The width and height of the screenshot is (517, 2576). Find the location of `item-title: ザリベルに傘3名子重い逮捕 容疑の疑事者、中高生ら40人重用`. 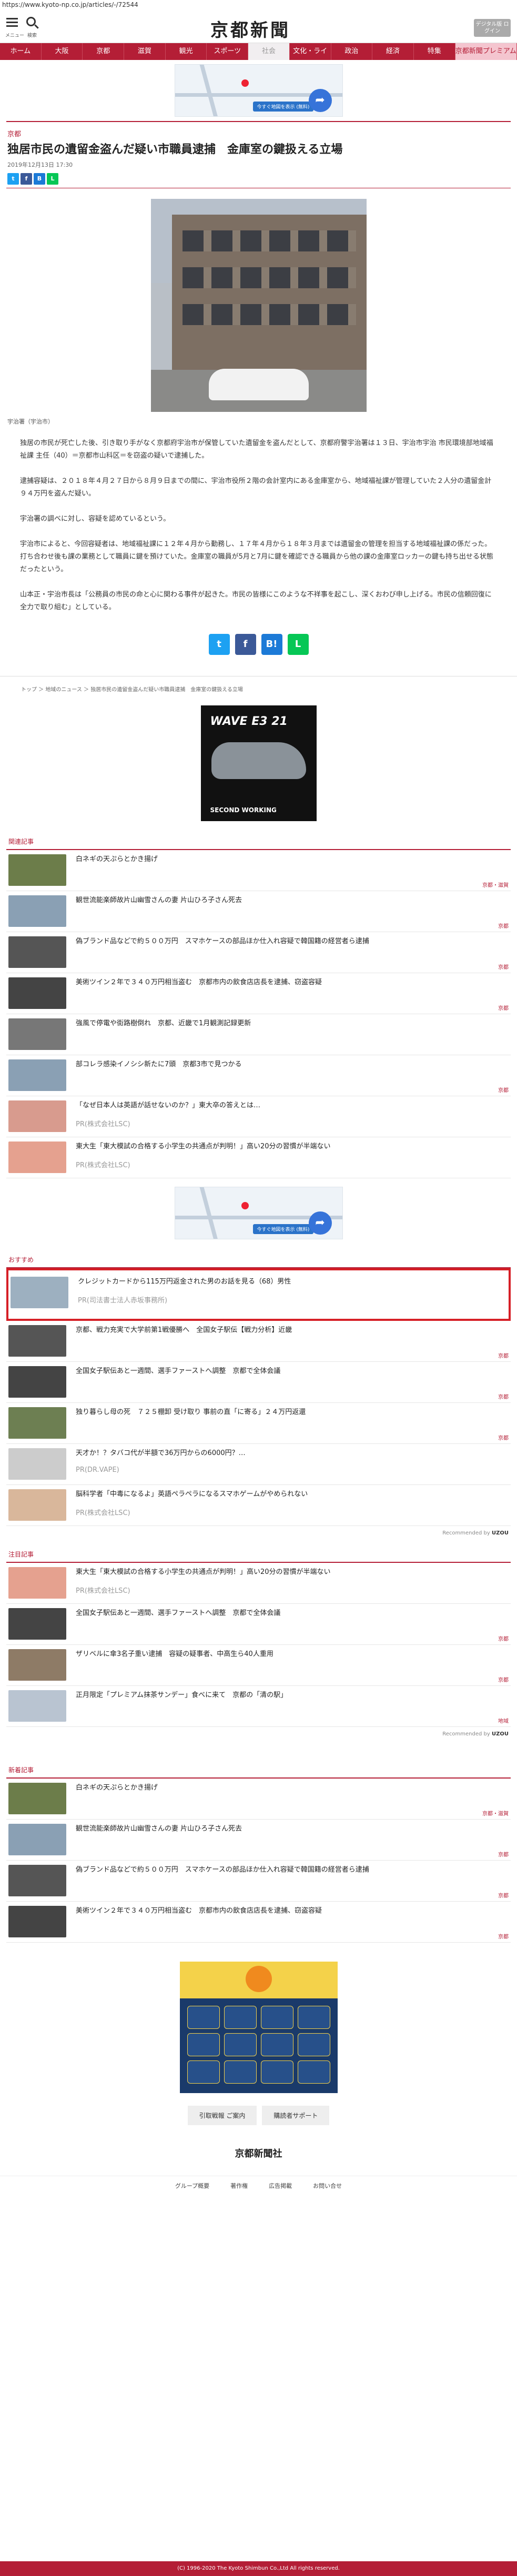

item-title: ザリベルに傘3名子重い逮捕 容疑の疑事者、中高生ら40人重用 is located at coordinates (174, 1654).